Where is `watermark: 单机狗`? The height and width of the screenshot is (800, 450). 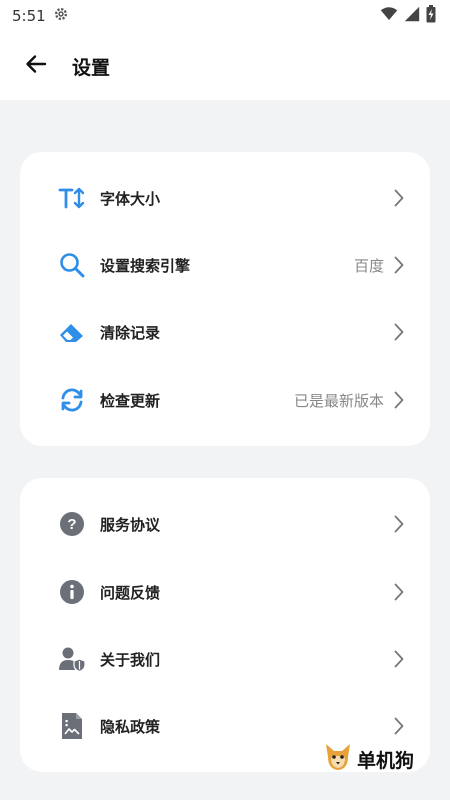 watermark: 单机狗 is located at coordinates (368, 759).